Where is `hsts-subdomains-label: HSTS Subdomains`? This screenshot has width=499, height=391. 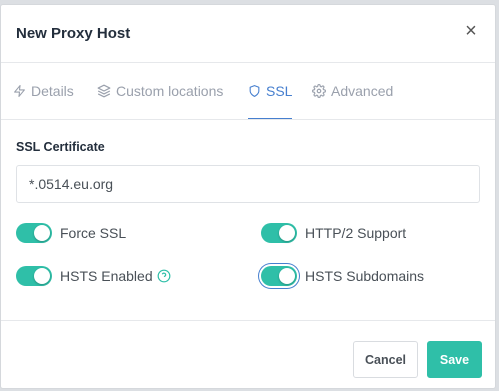 hsts-subdomains-label: HSTS Subdomains is located at coordinates (365, 276).